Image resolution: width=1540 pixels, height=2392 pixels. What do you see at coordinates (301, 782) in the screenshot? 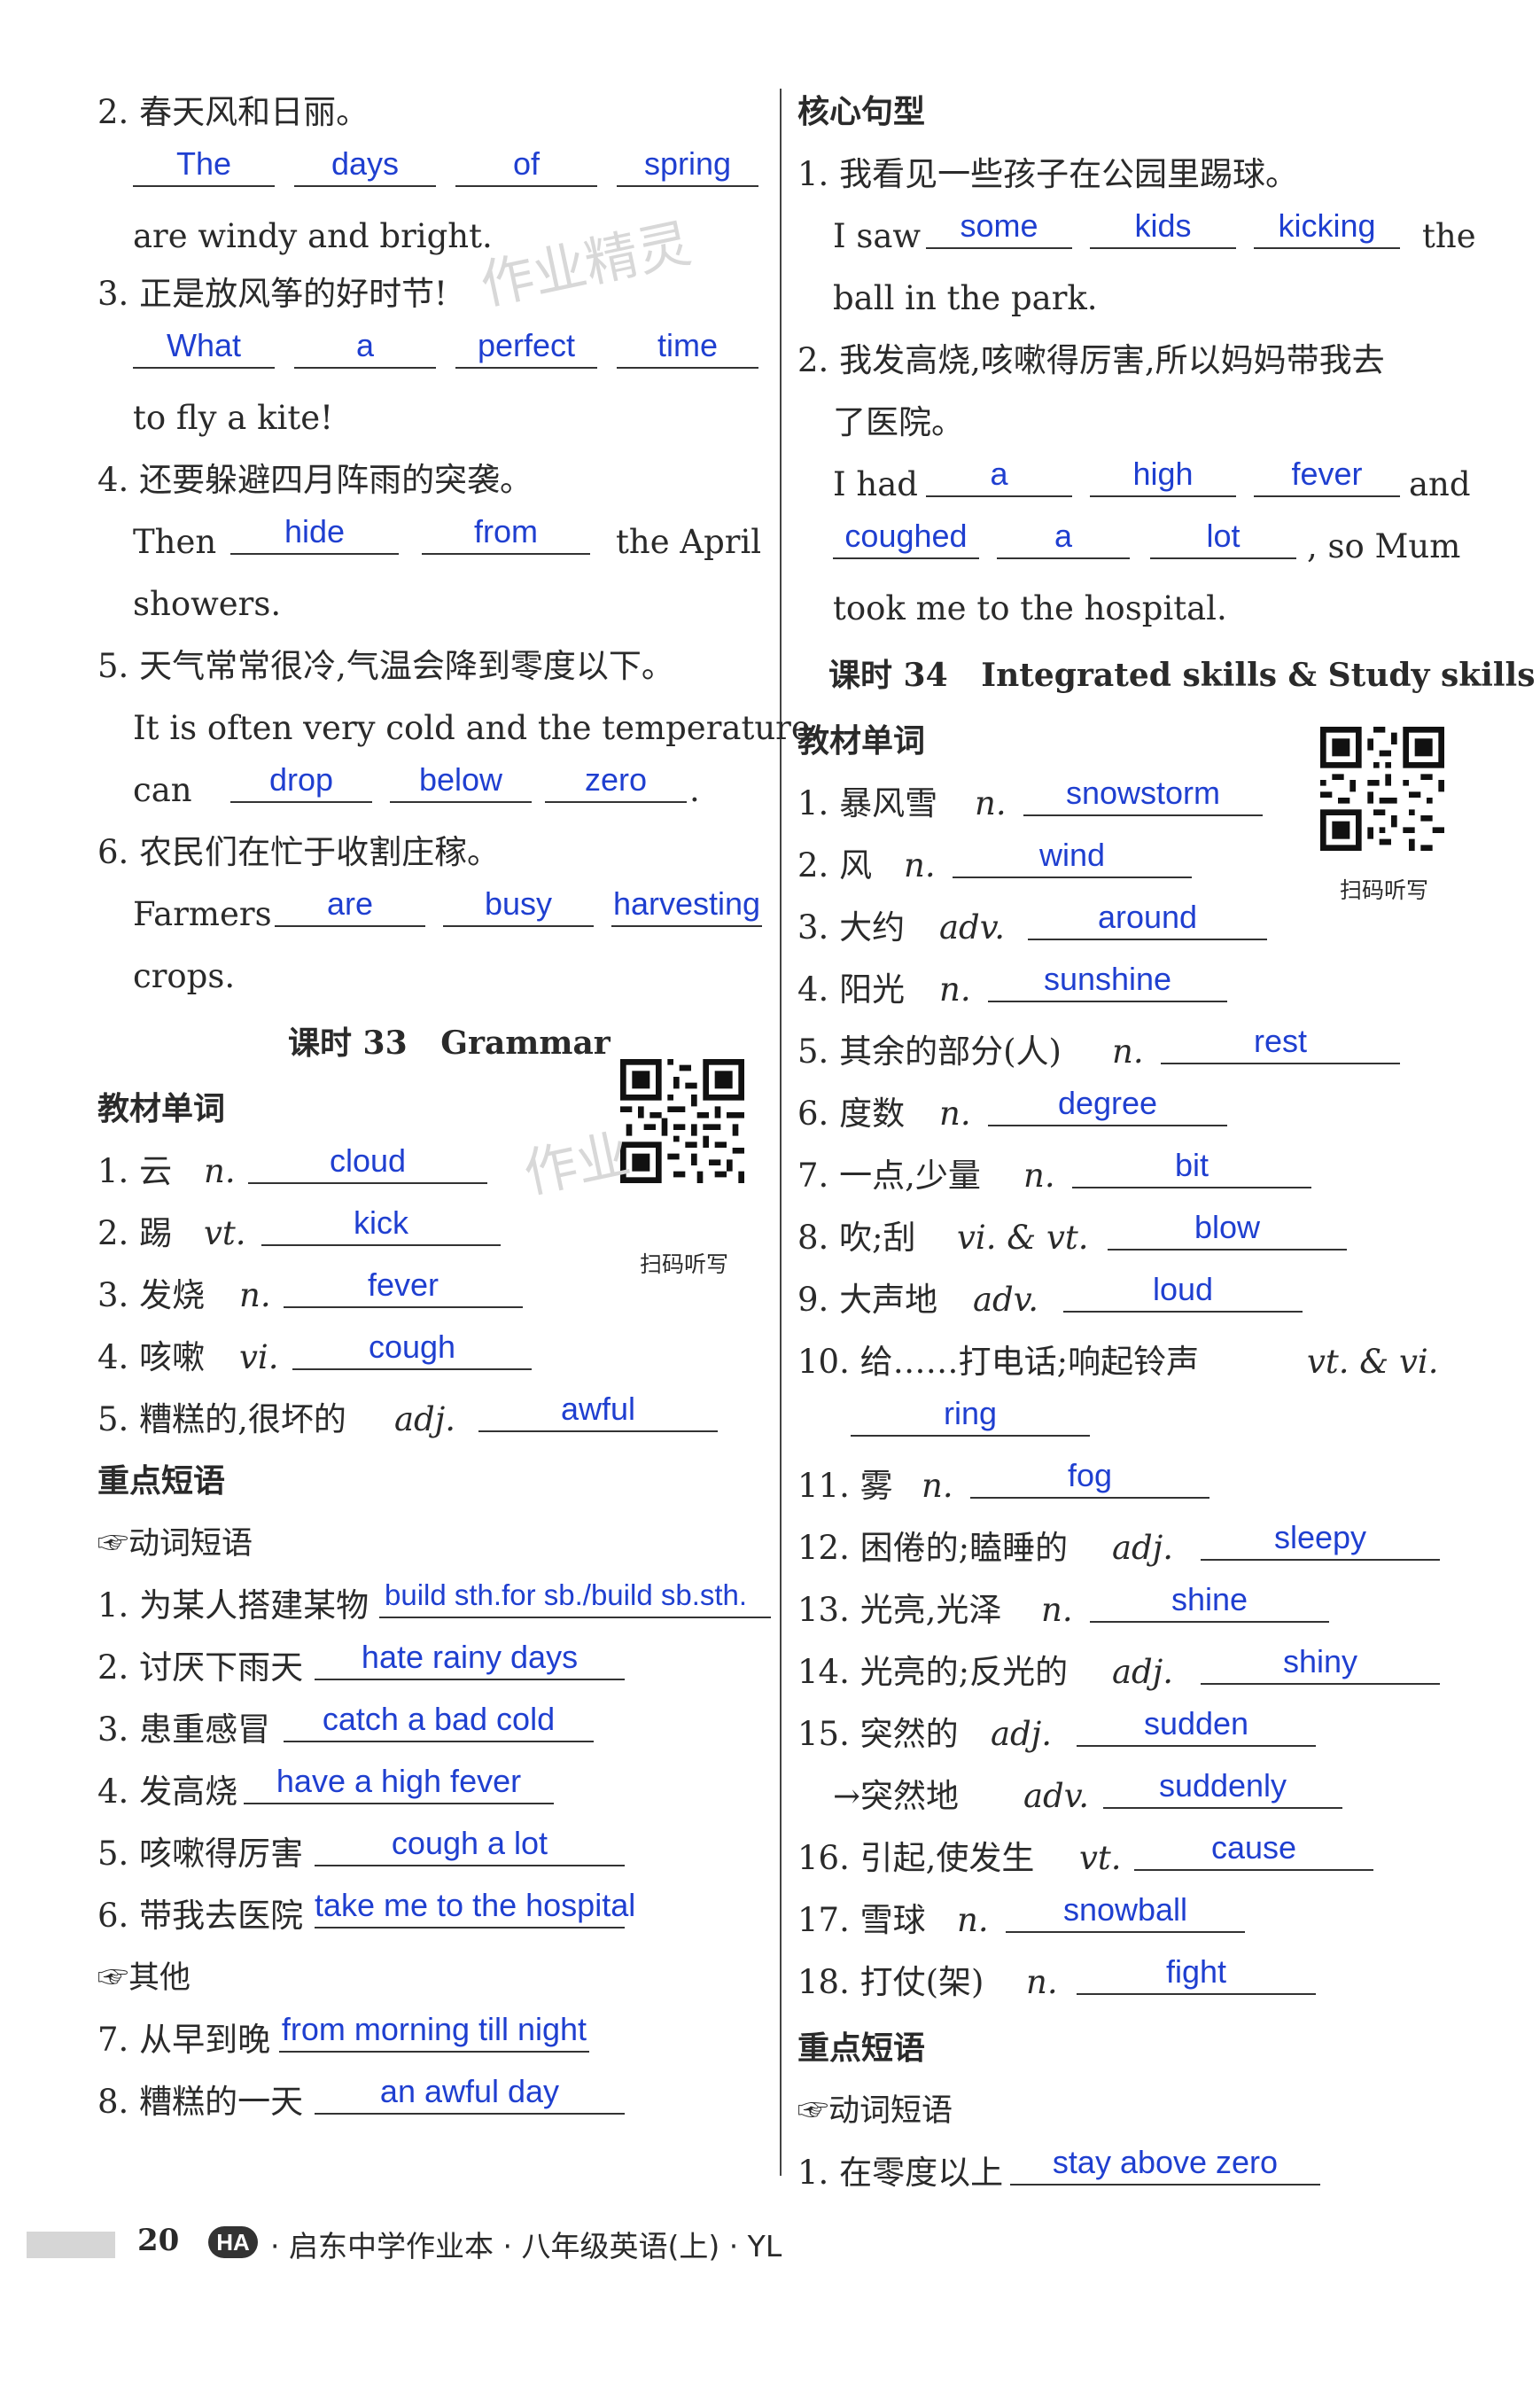
I see `q5-blank-1: drop` at bounding box center [301, 782].